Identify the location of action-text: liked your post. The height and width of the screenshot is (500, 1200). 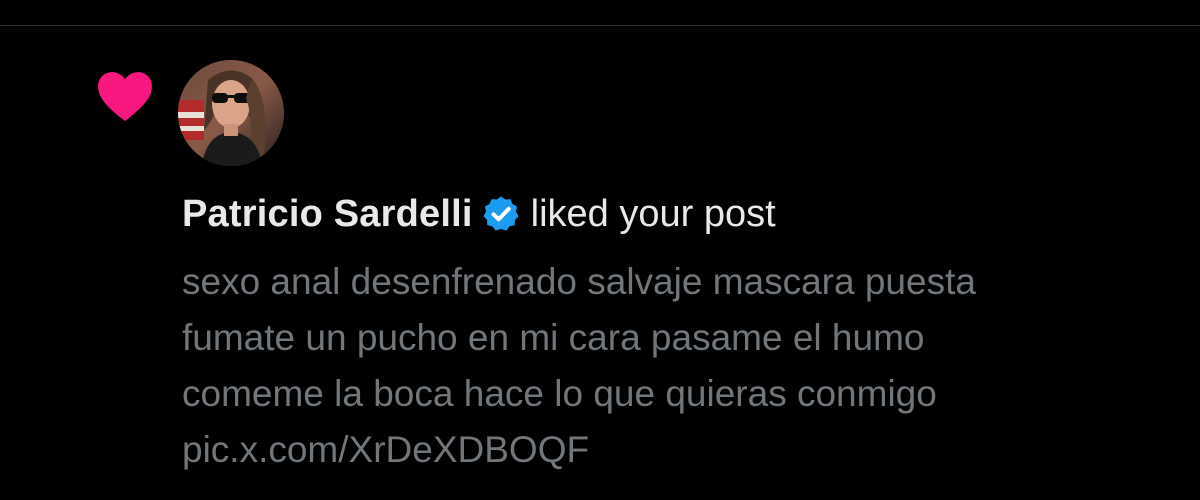
(653, 213).